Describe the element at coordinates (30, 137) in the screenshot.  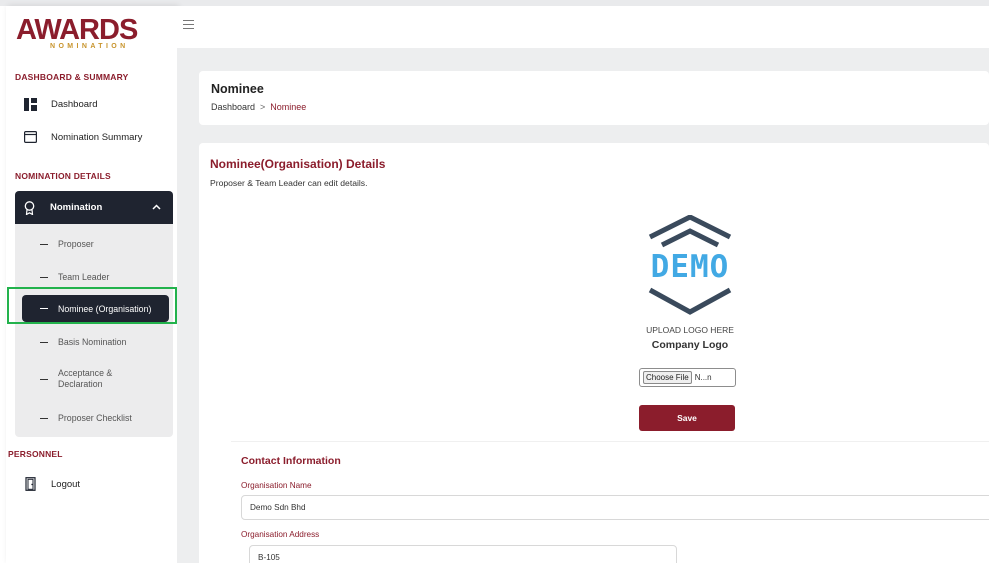
I see `window-icon` at that location.